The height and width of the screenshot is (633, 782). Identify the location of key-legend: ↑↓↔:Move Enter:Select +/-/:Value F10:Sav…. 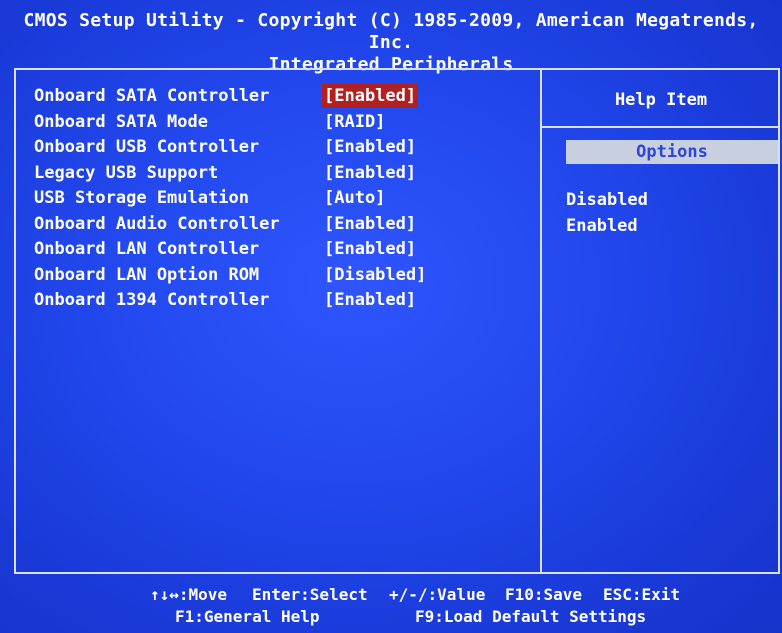
(391, 606).